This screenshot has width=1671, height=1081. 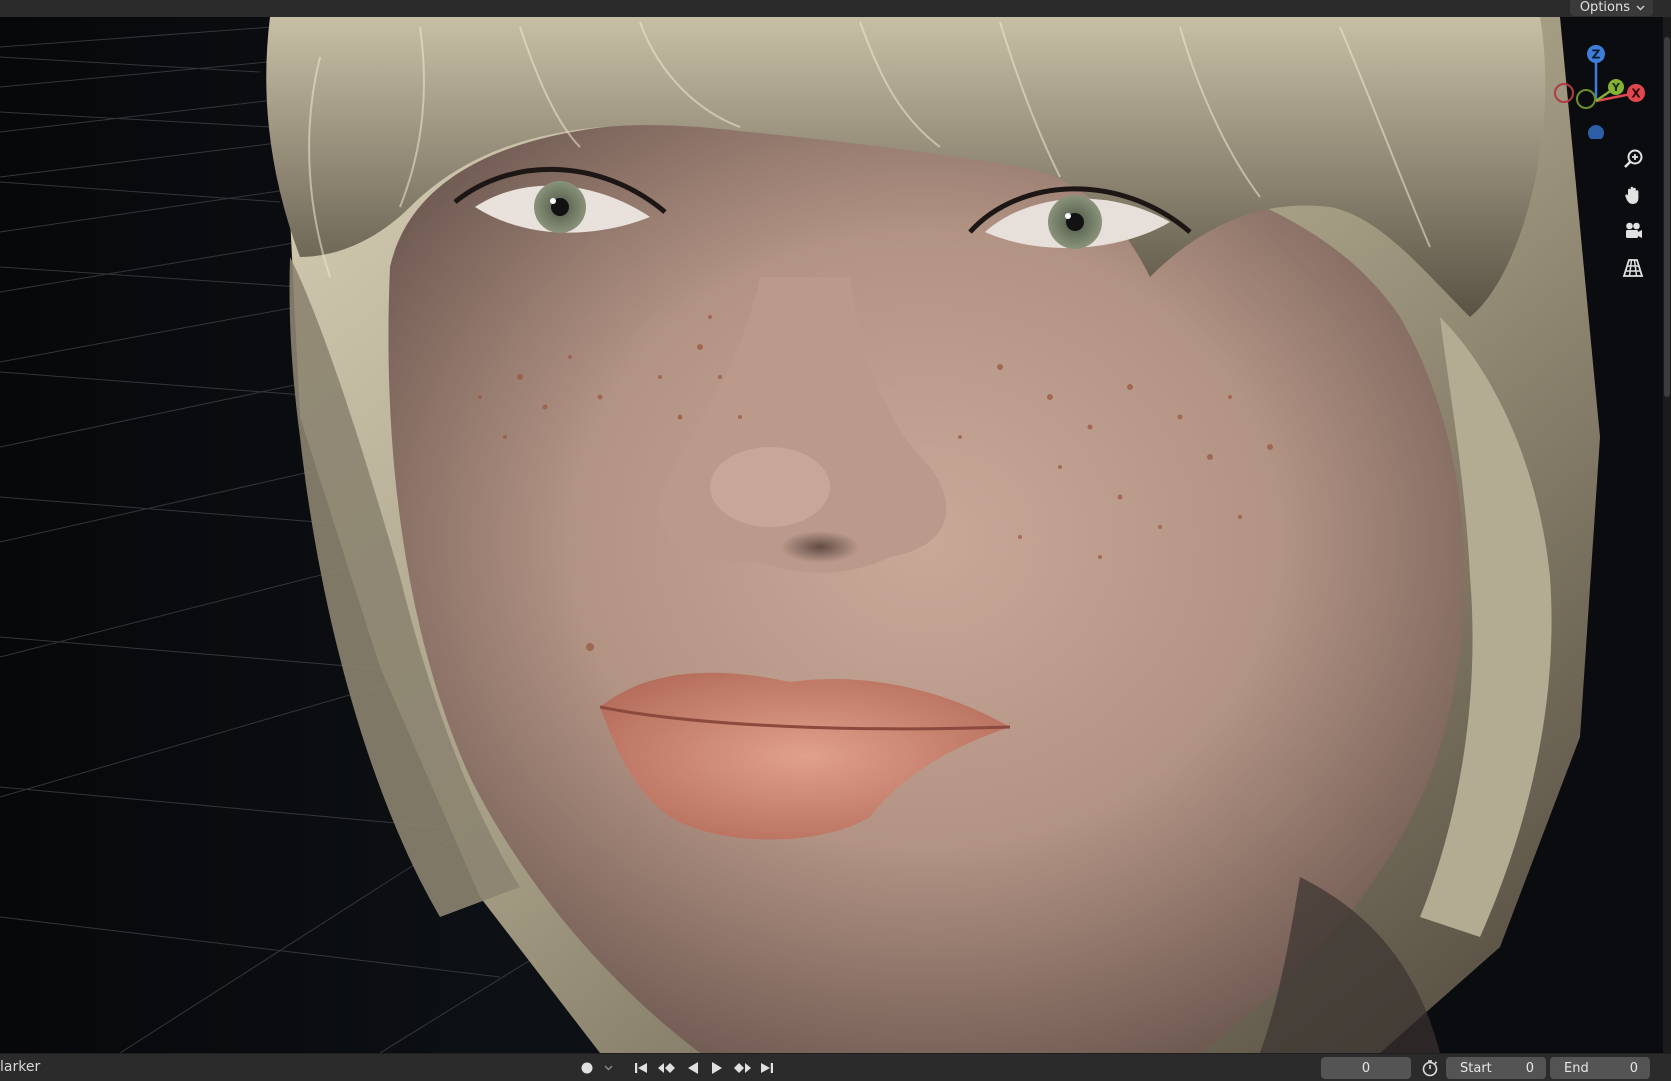 I want to click on camera-view-button, so click(x=1633, y=231).